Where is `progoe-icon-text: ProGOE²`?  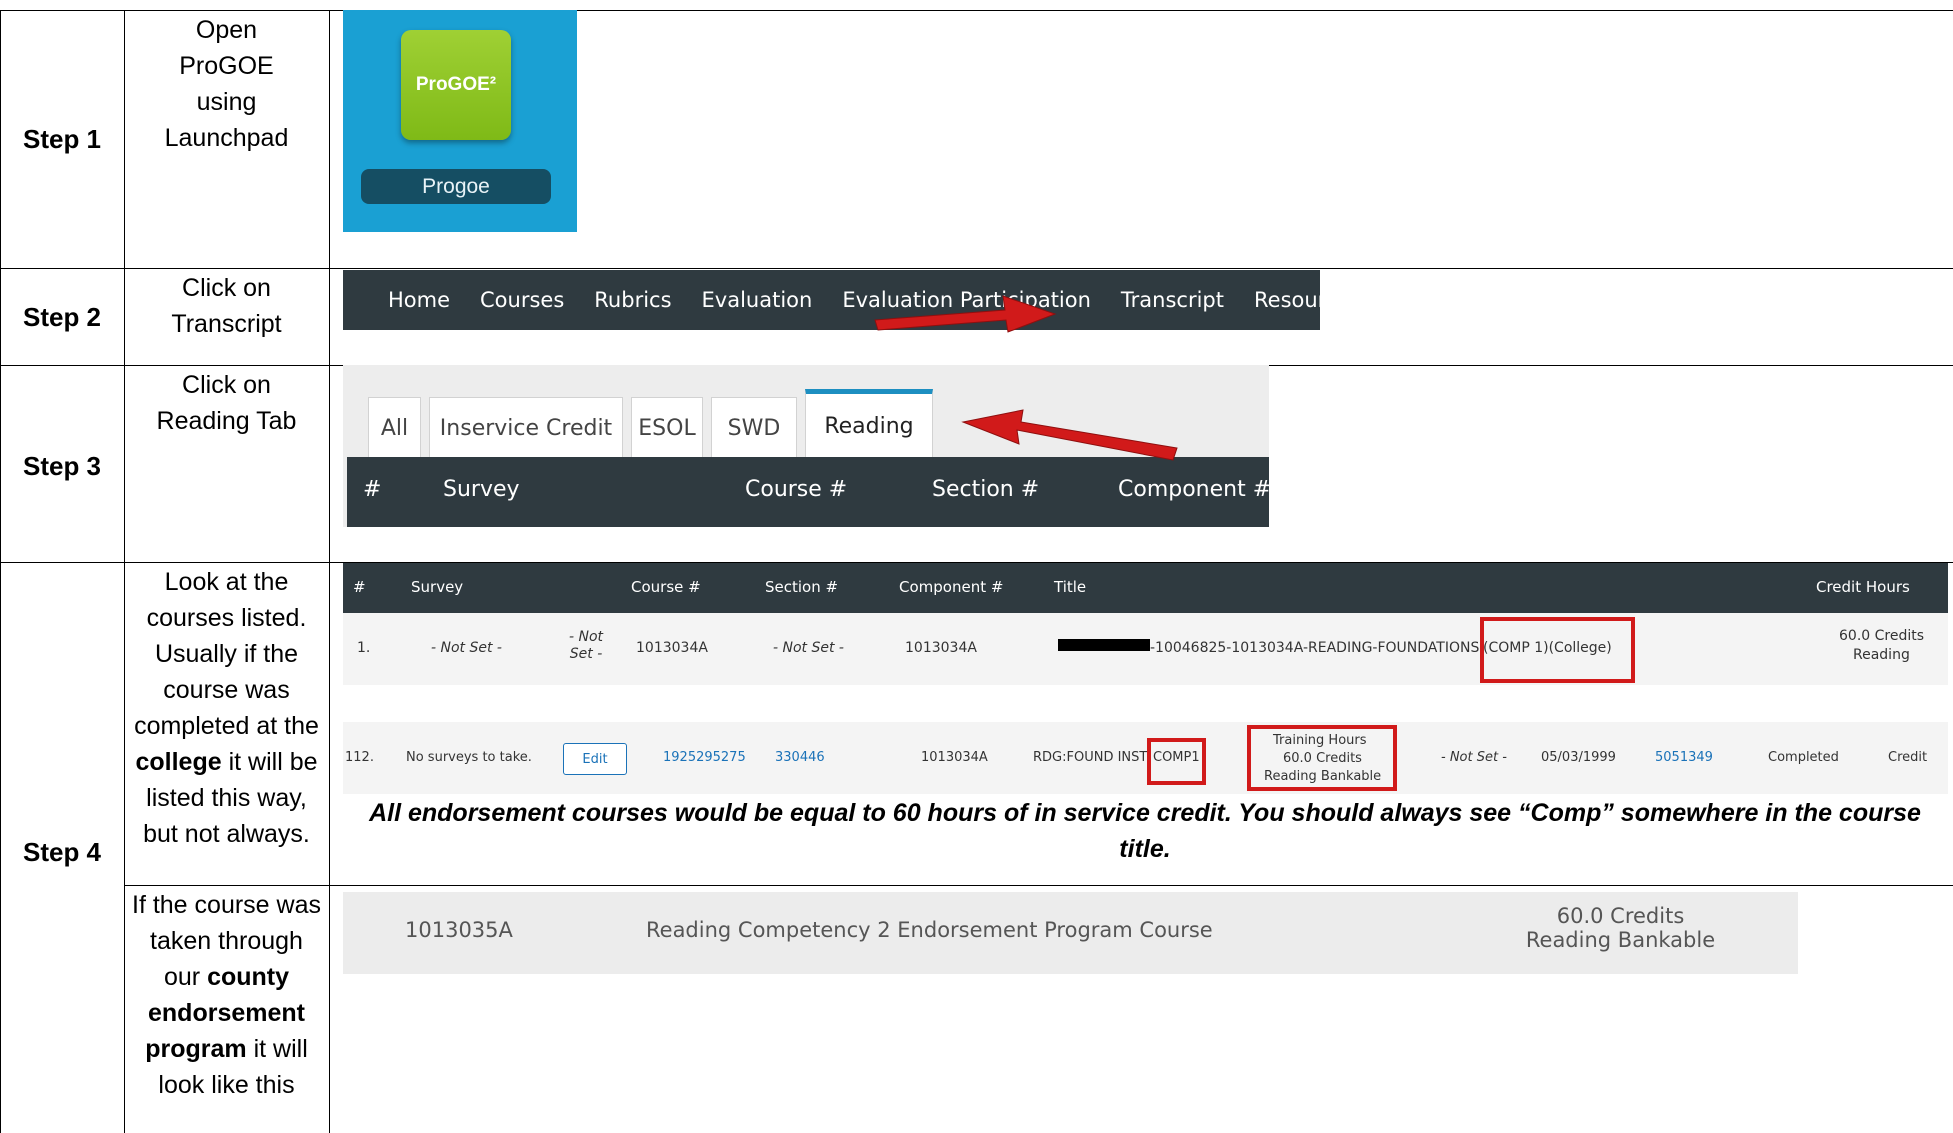
progoe-icon-text: ProGOE² is located at coordinates (456, 84).